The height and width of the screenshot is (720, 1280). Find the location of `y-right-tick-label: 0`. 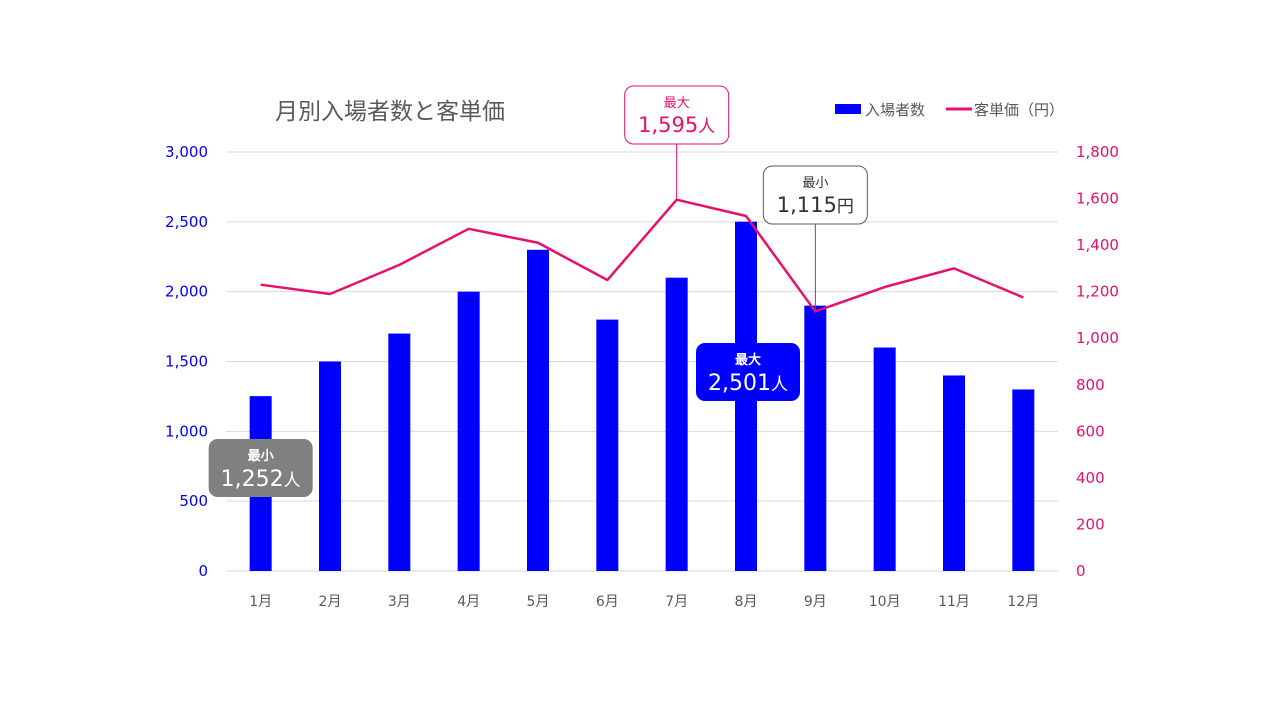

y-right-tick-label: 0 is located at coordinates (1081, 571).